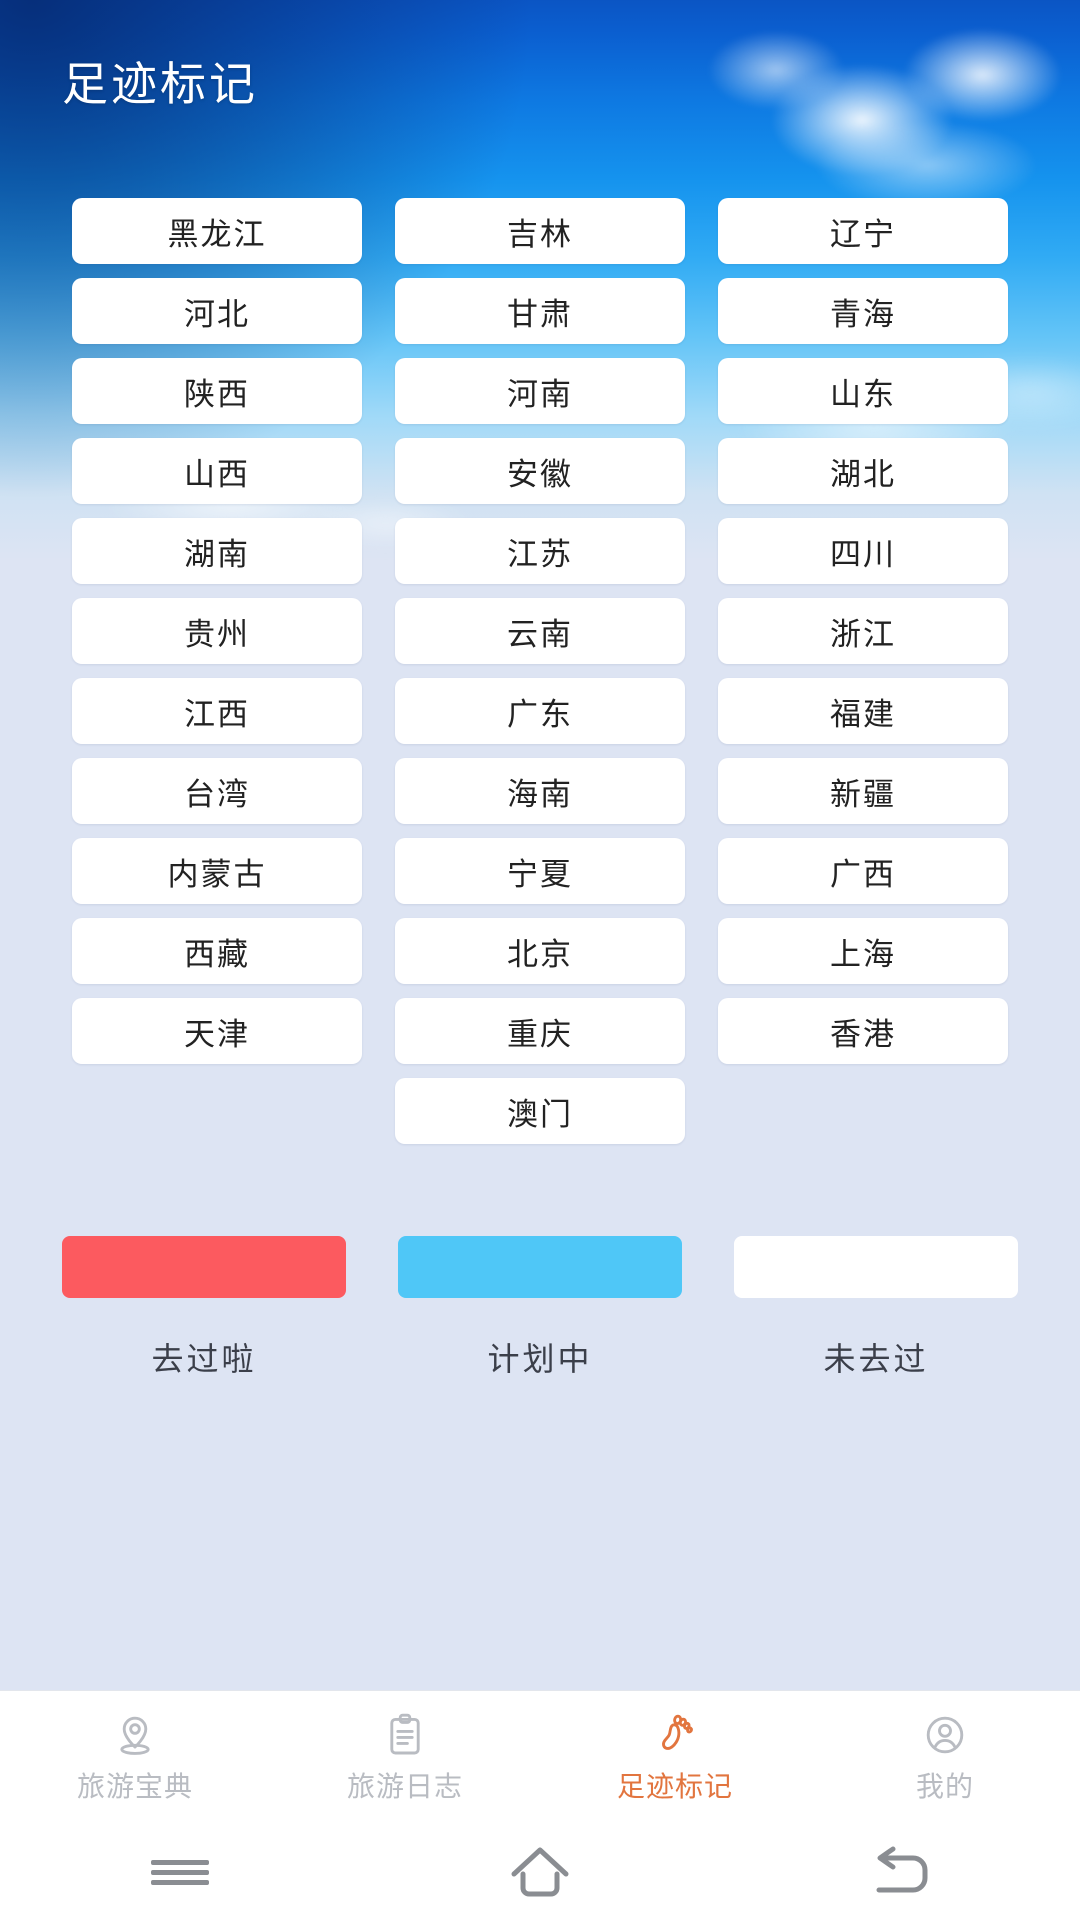 This screenshot has height=1920, width=1080. I want to click on province-button: 安徽, so click(540, 471).